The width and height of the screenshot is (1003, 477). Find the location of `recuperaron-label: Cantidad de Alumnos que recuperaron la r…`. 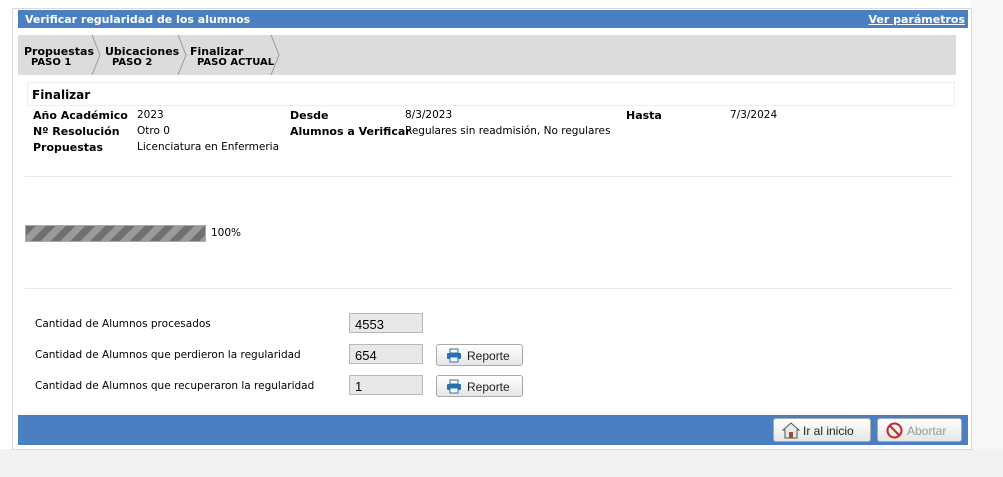

recuperaron-label: Cantidad de Alumnos que recuperaron la r… is located at coordinates (175, 386).